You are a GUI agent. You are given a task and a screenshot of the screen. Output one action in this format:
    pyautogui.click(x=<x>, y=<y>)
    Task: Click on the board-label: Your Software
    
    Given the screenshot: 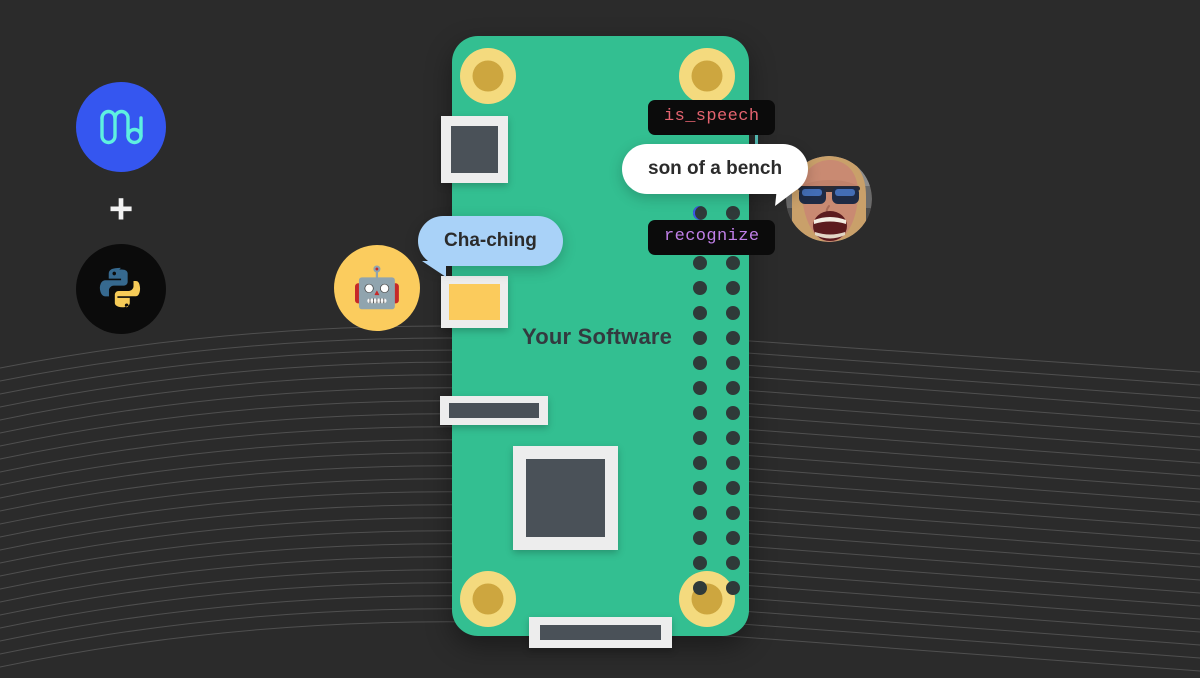 What is the action you would take?
    pyautogui.click(x=597, y=336)
    